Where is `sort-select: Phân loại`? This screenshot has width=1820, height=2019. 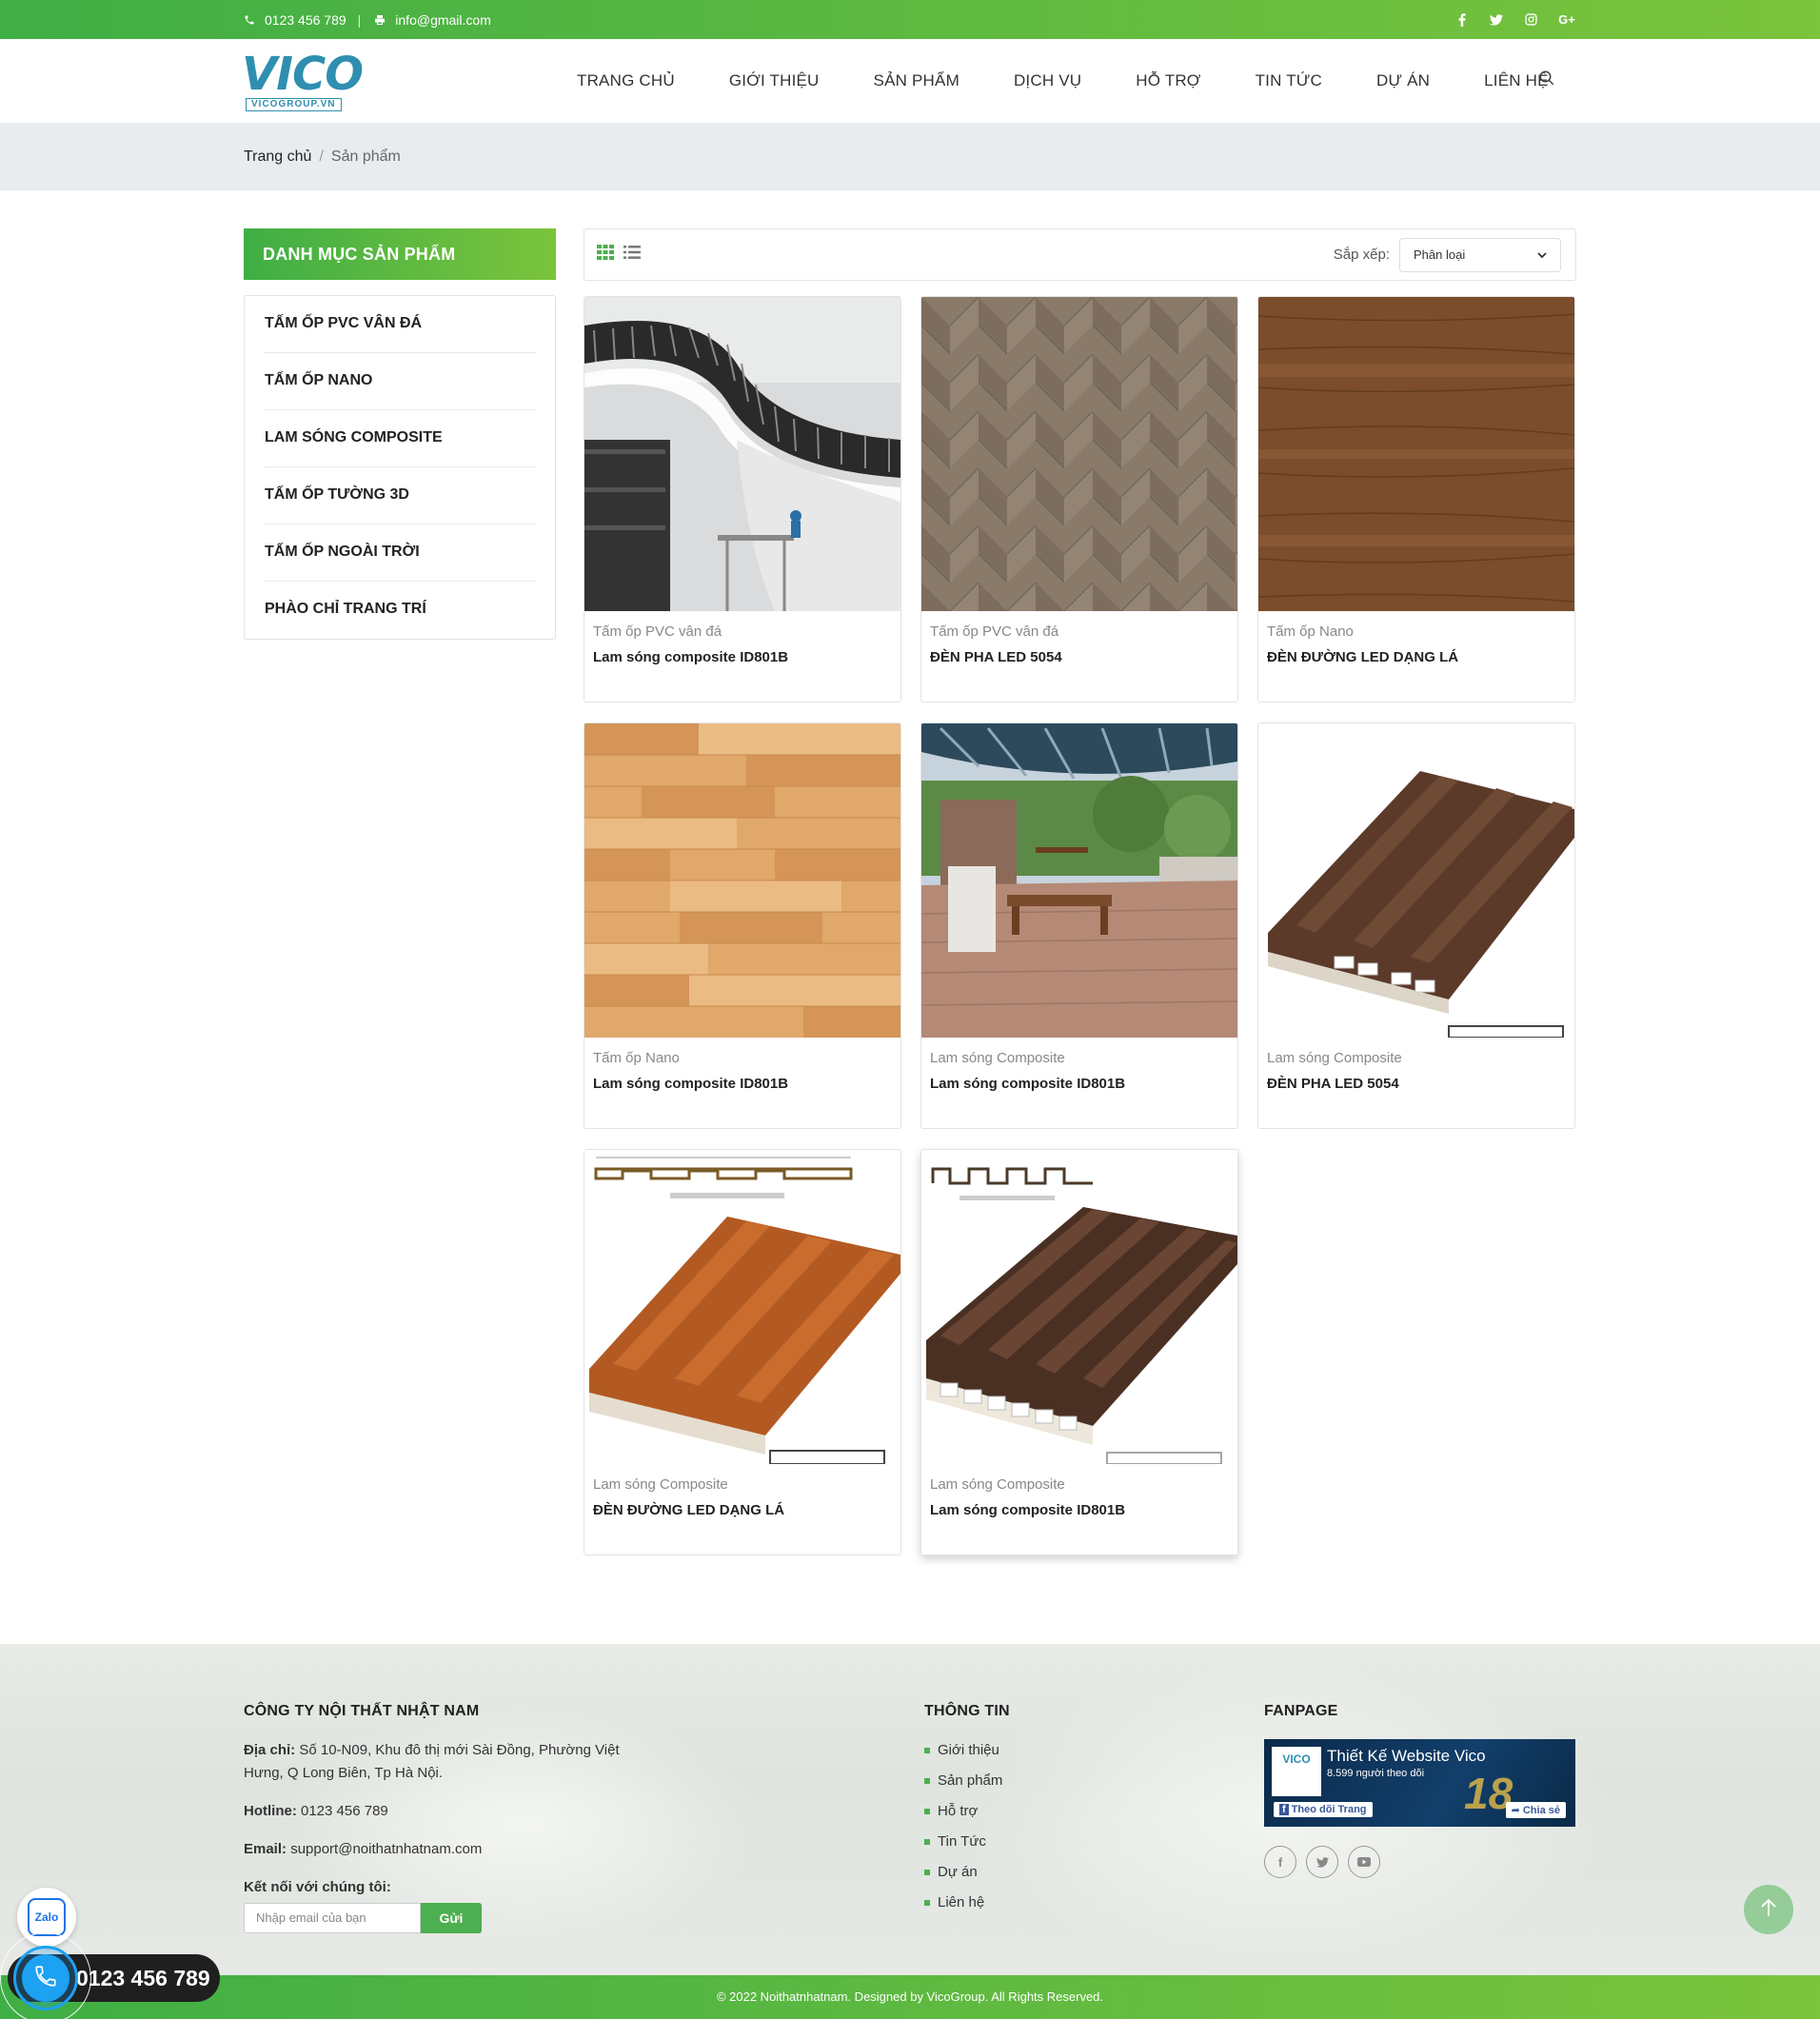
sort-select: Phân loại is located at coordinates (1480, 254).